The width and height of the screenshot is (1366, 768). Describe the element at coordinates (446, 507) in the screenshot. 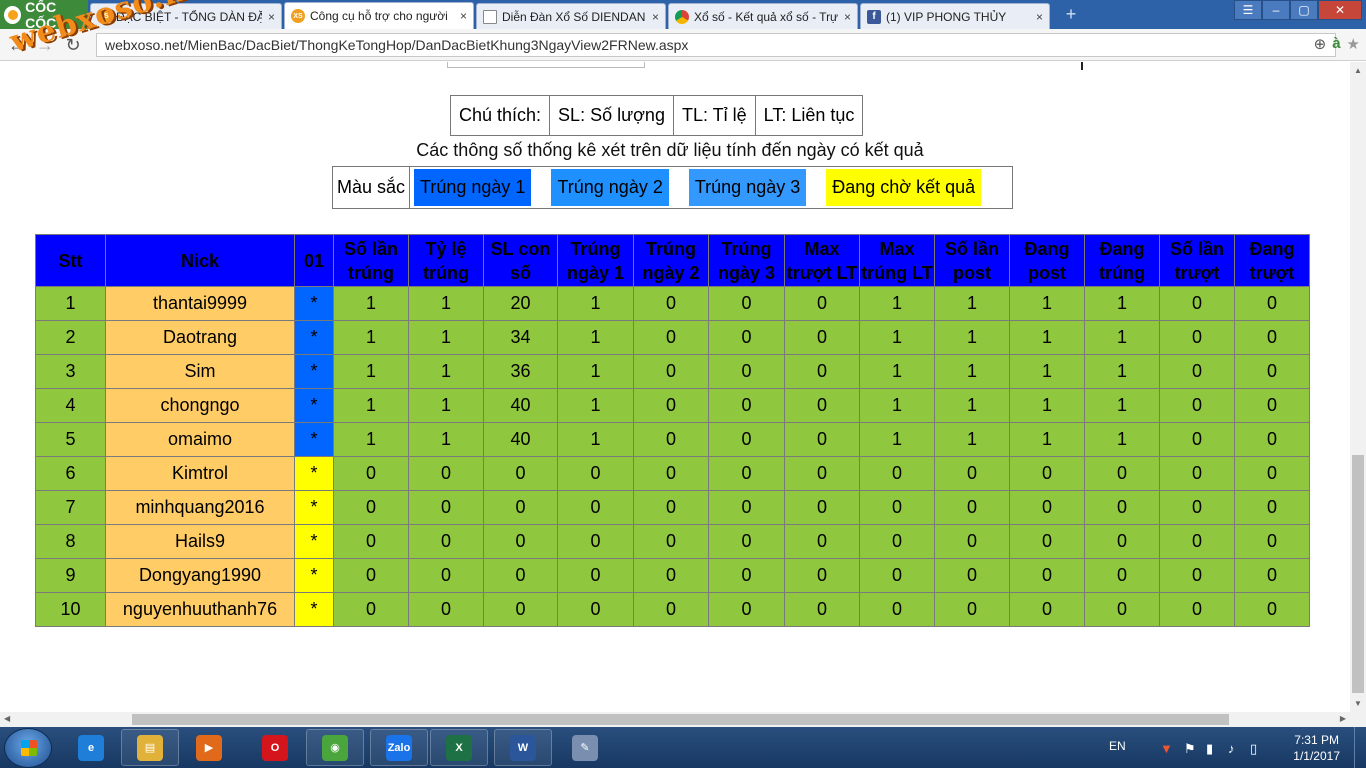

I see `cell-ty-le-trung: 0` at that location.